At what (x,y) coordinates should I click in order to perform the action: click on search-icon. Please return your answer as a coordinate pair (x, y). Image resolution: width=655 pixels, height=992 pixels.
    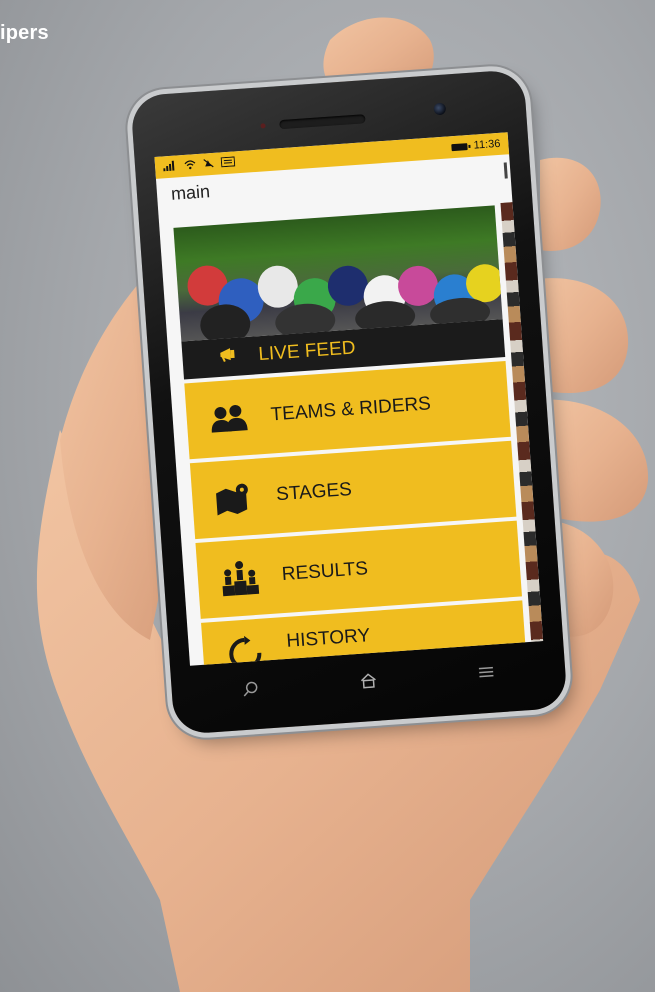
    Looking at the image, I should click on (250, 691).